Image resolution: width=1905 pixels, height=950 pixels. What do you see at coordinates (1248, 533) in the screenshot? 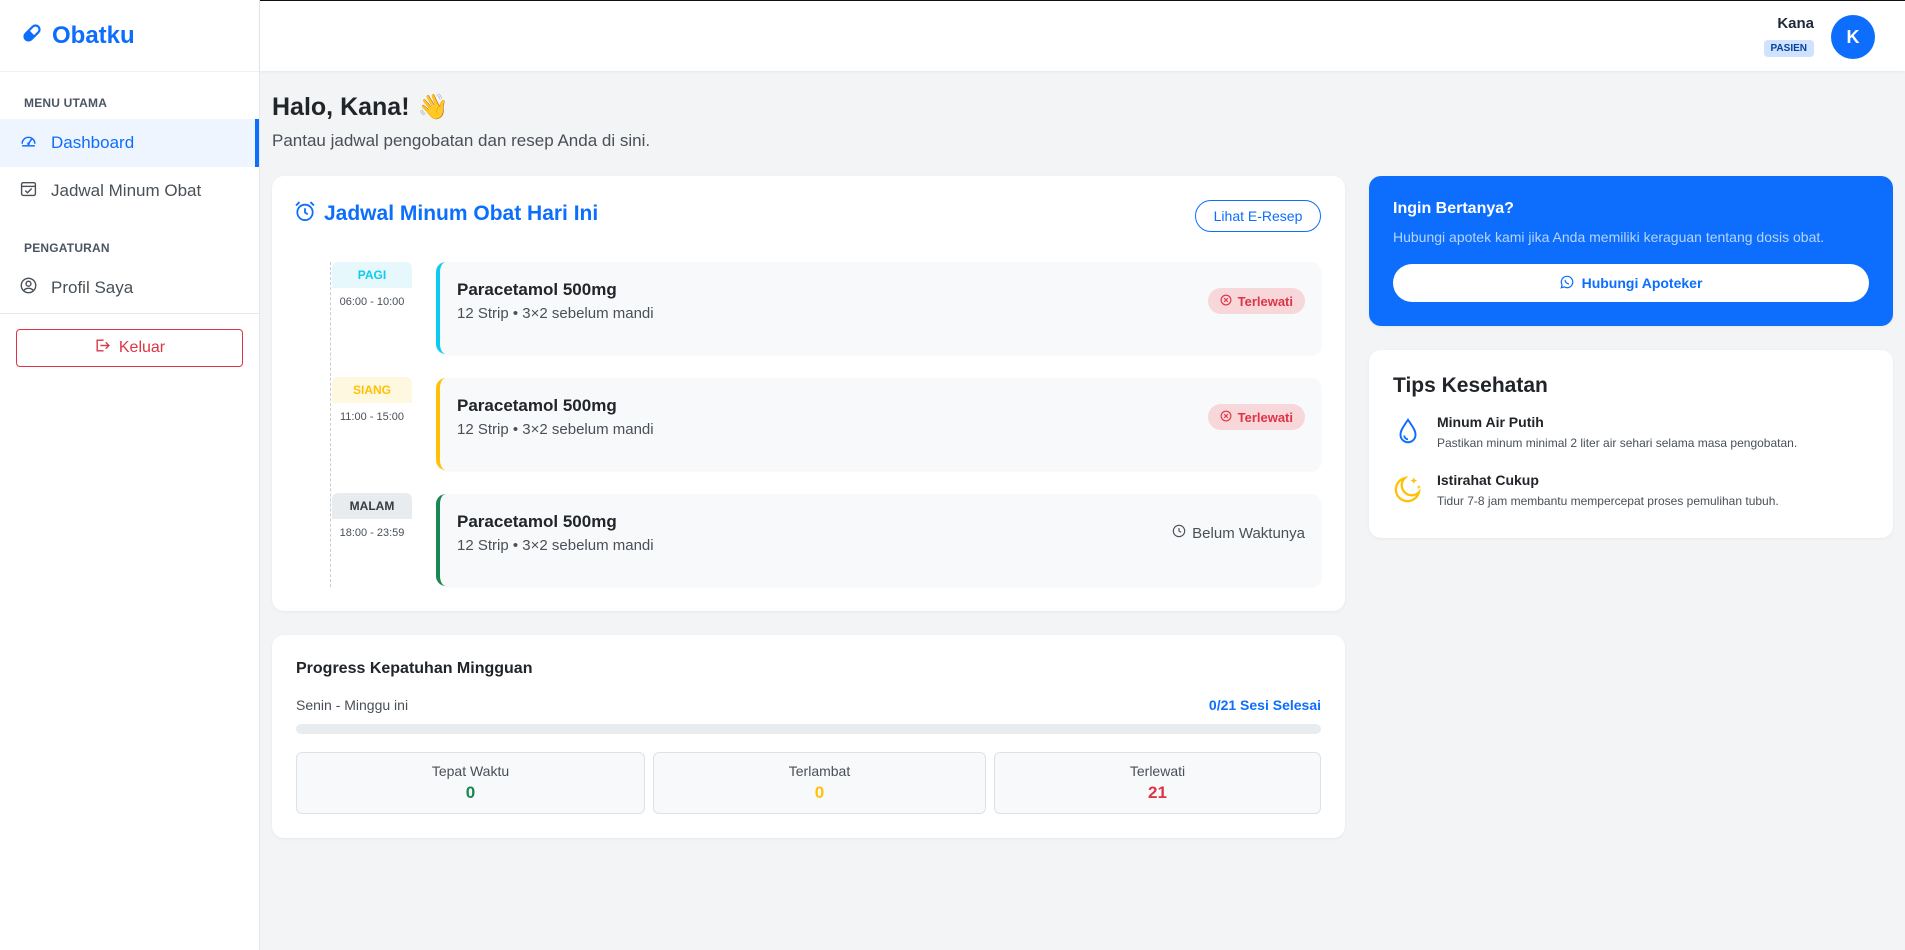
I see `status-text: Belum Waktunya` at bounding box center [1248, 533].